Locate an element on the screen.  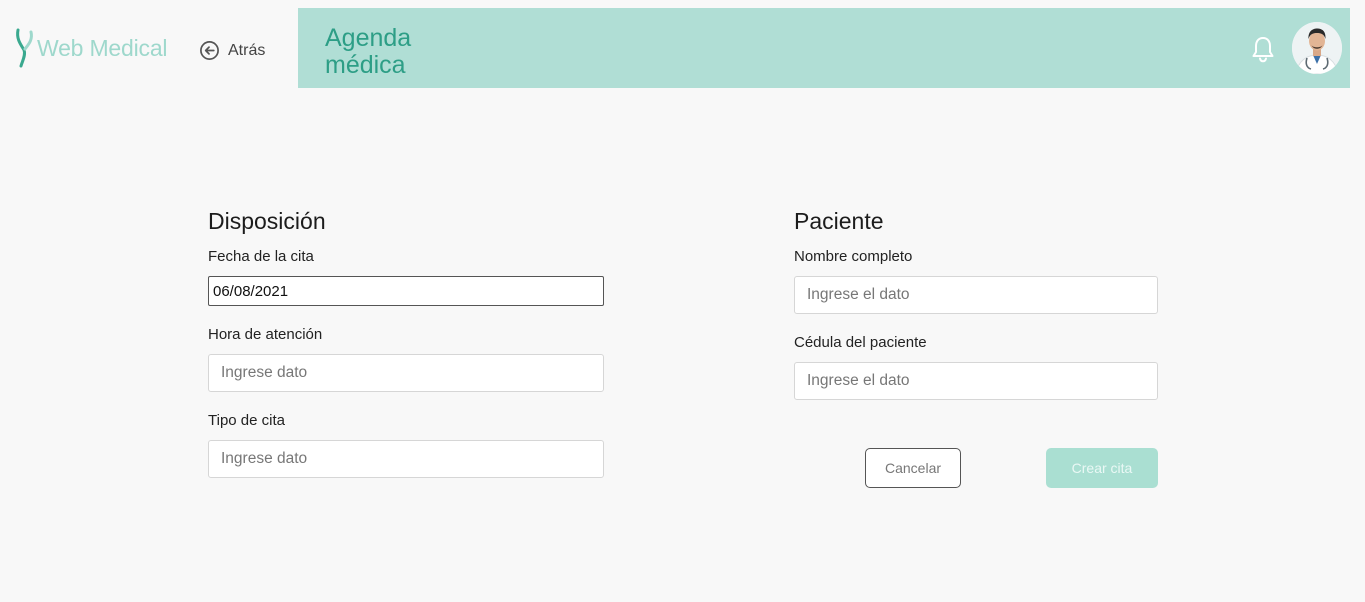
fecha-input is located at coordinates (406, 291).